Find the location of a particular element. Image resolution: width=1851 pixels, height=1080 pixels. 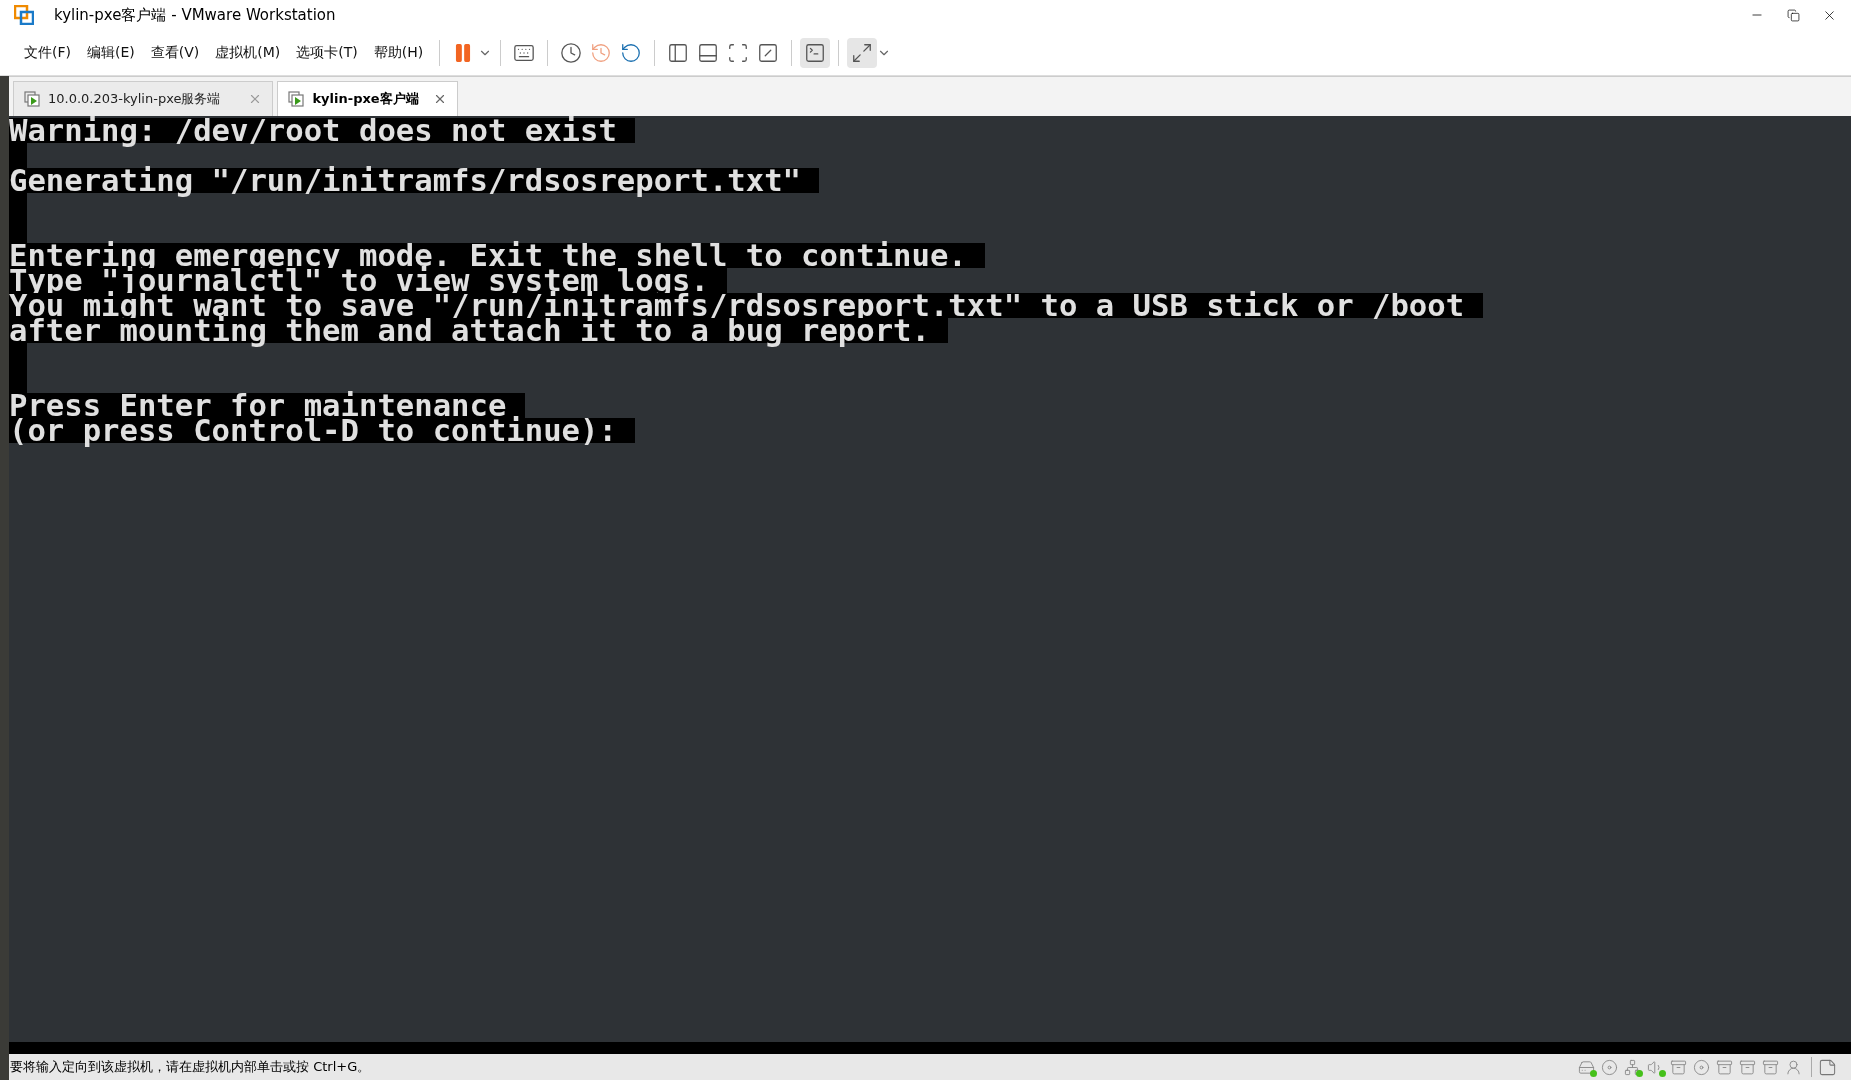

tab: kylin-pxe客户端 is located at coordinates (367, 98).